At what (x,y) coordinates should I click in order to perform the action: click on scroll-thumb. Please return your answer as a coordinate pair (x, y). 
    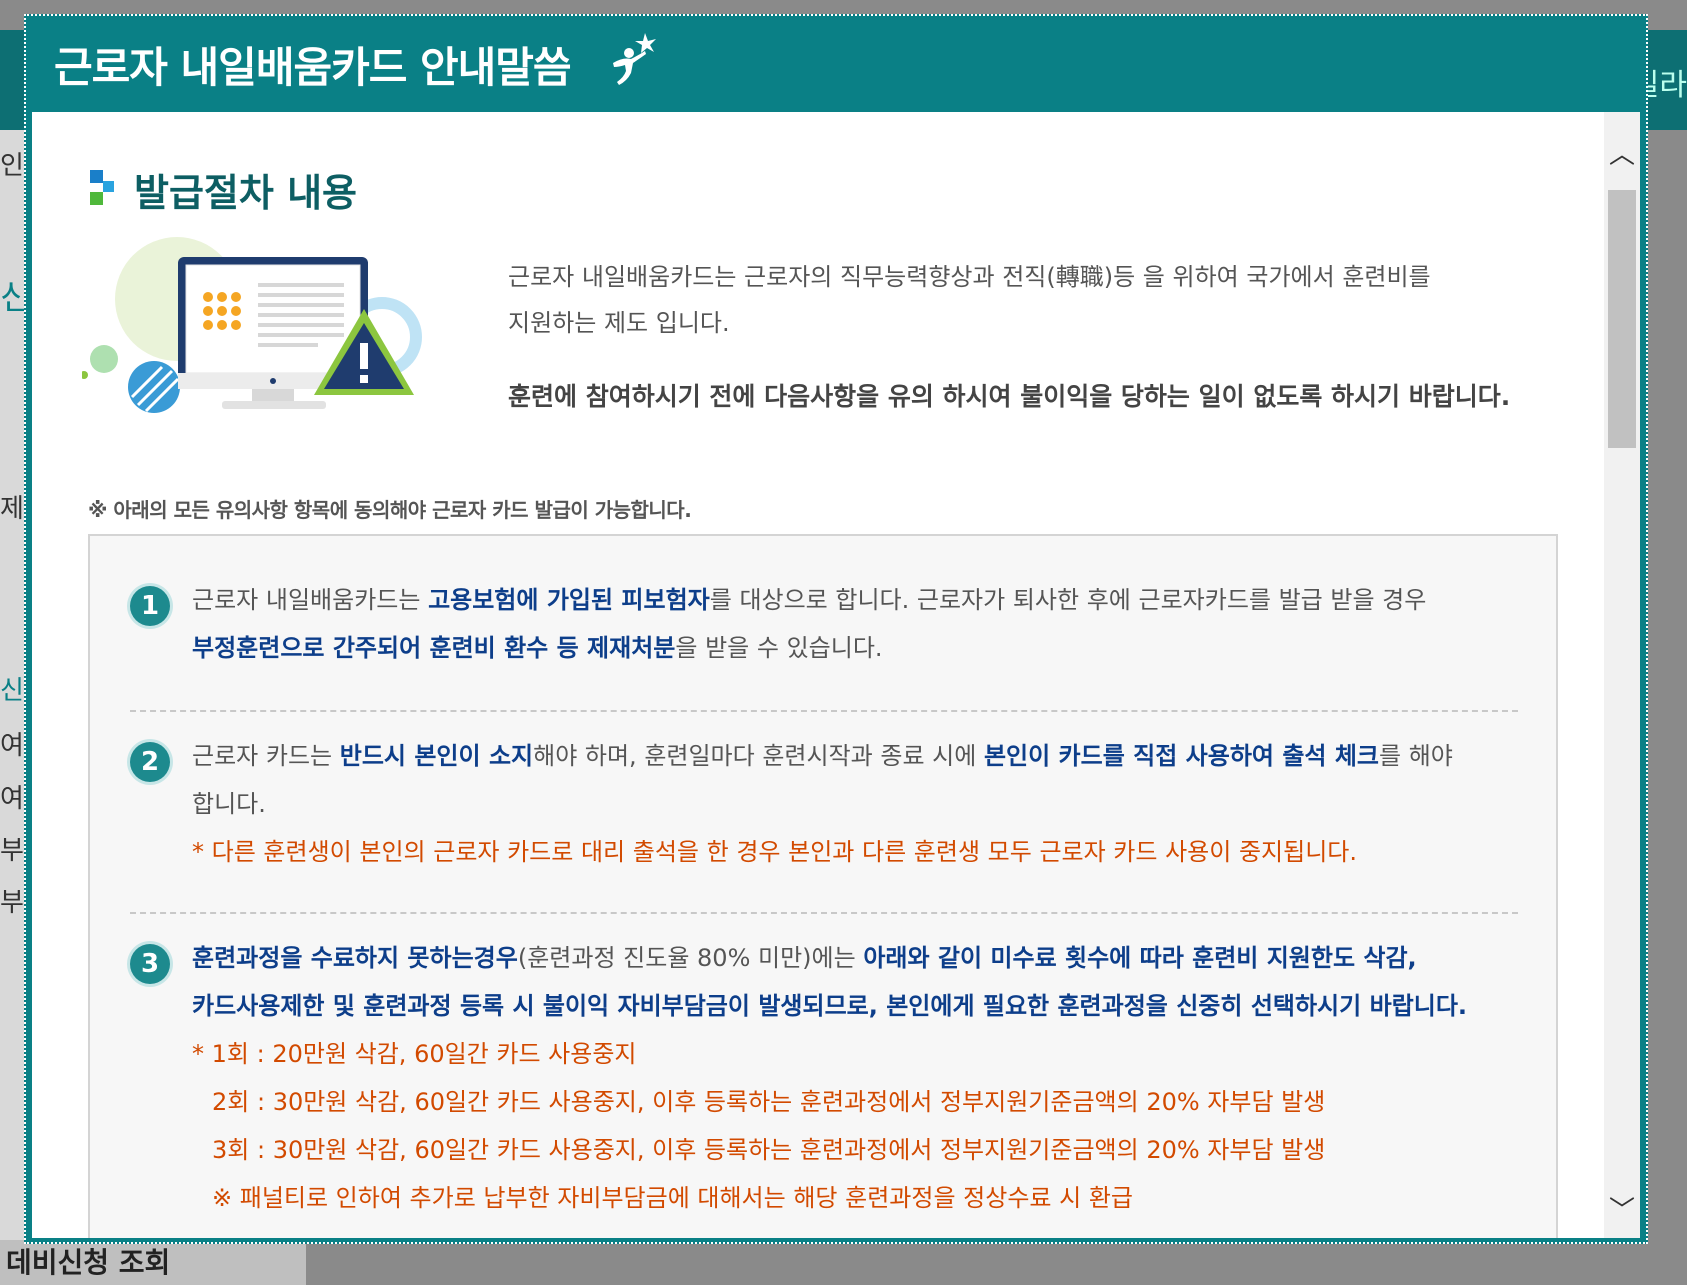
    Looking at the image, I should click on (1622, 319).